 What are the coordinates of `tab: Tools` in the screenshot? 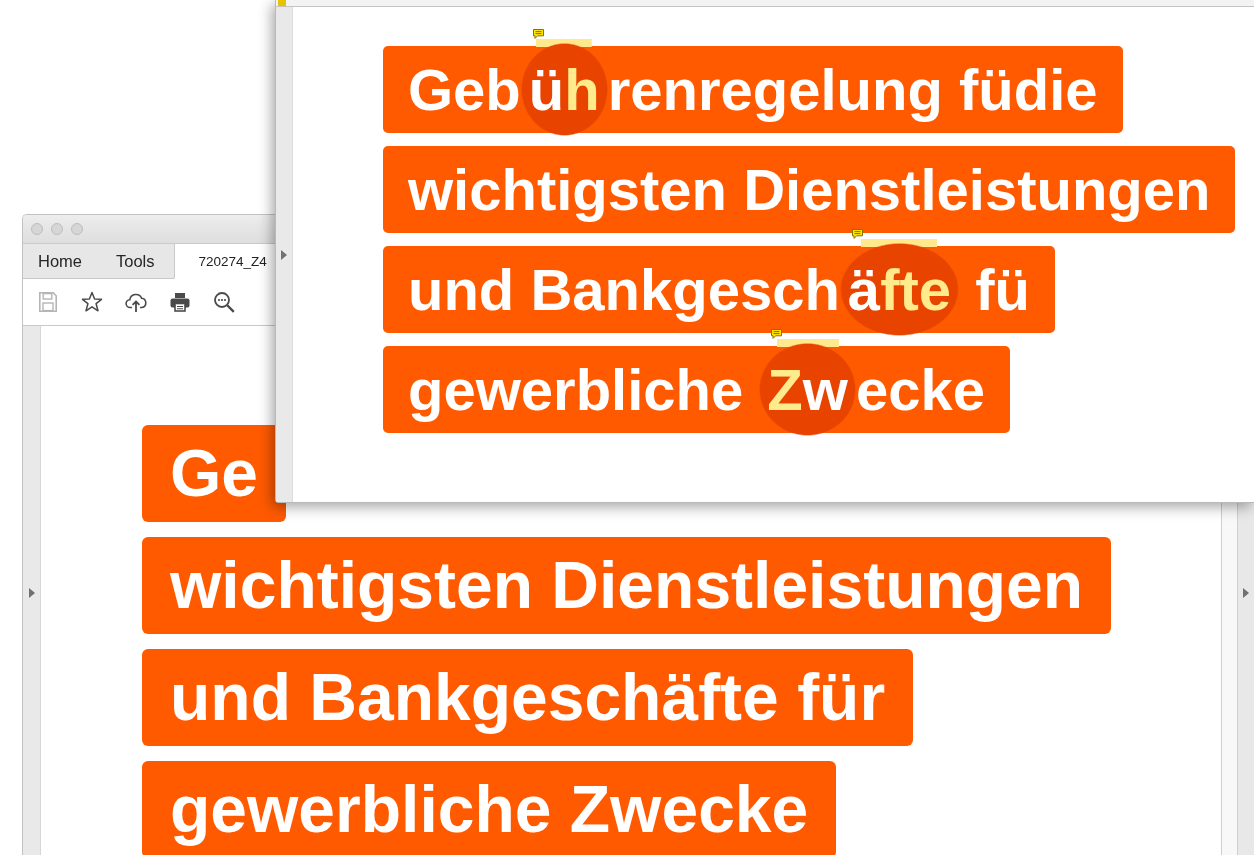 It's located at (137, 261).